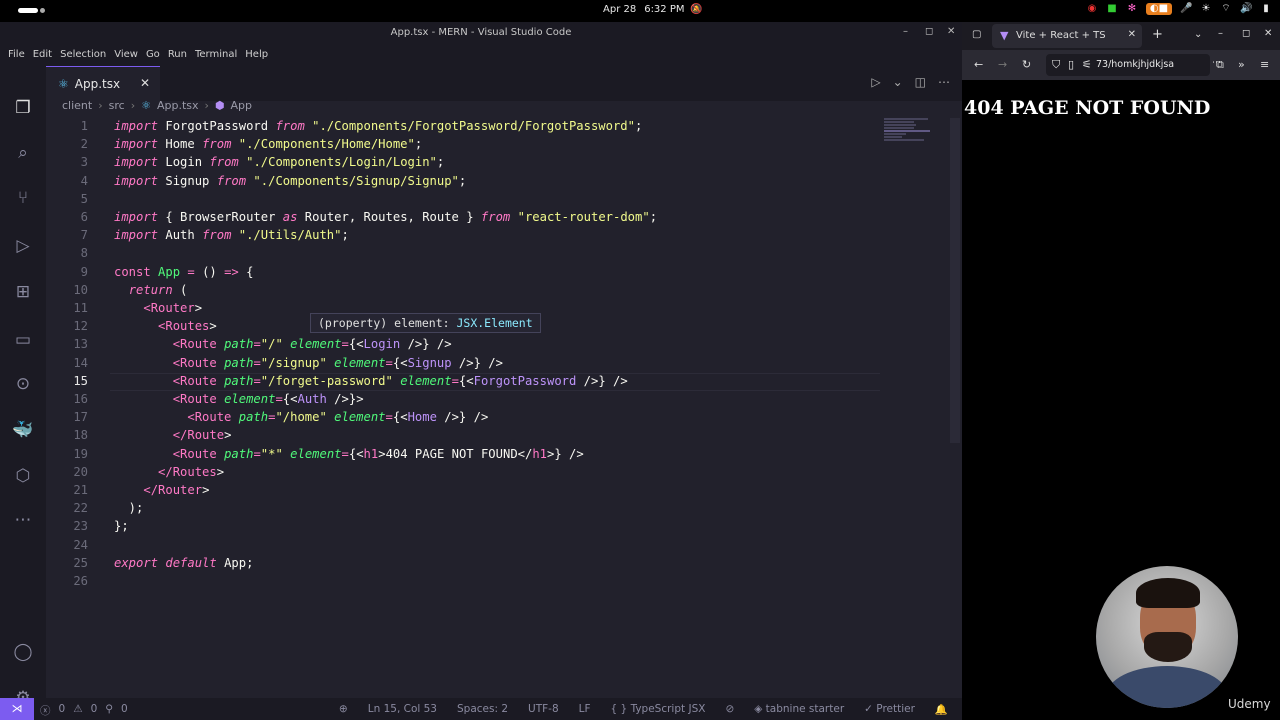 The width and height of the screenshot is (1280, 720). I want to click on status-position: Ln 15, Col 53, so click(402, 709).